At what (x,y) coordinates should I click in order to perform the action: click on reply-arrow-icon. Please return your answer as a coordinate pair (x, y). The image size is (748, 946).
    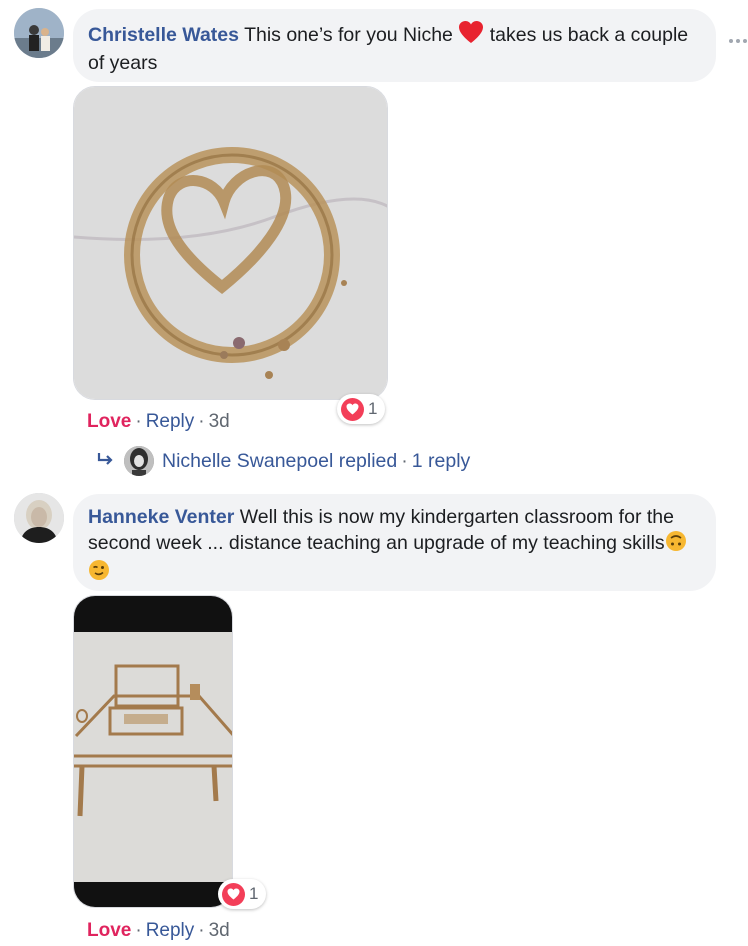
    Looking at the image, I should click on (106, 461).